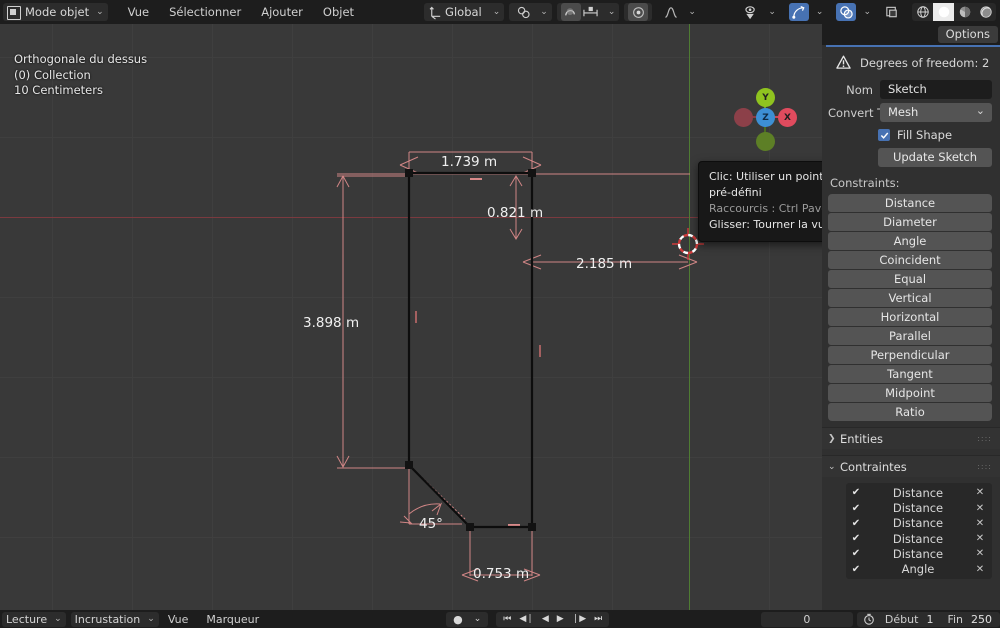 This screenshot has width=1000, height=628. I want to click on overlays-icon, so click(846, 12).